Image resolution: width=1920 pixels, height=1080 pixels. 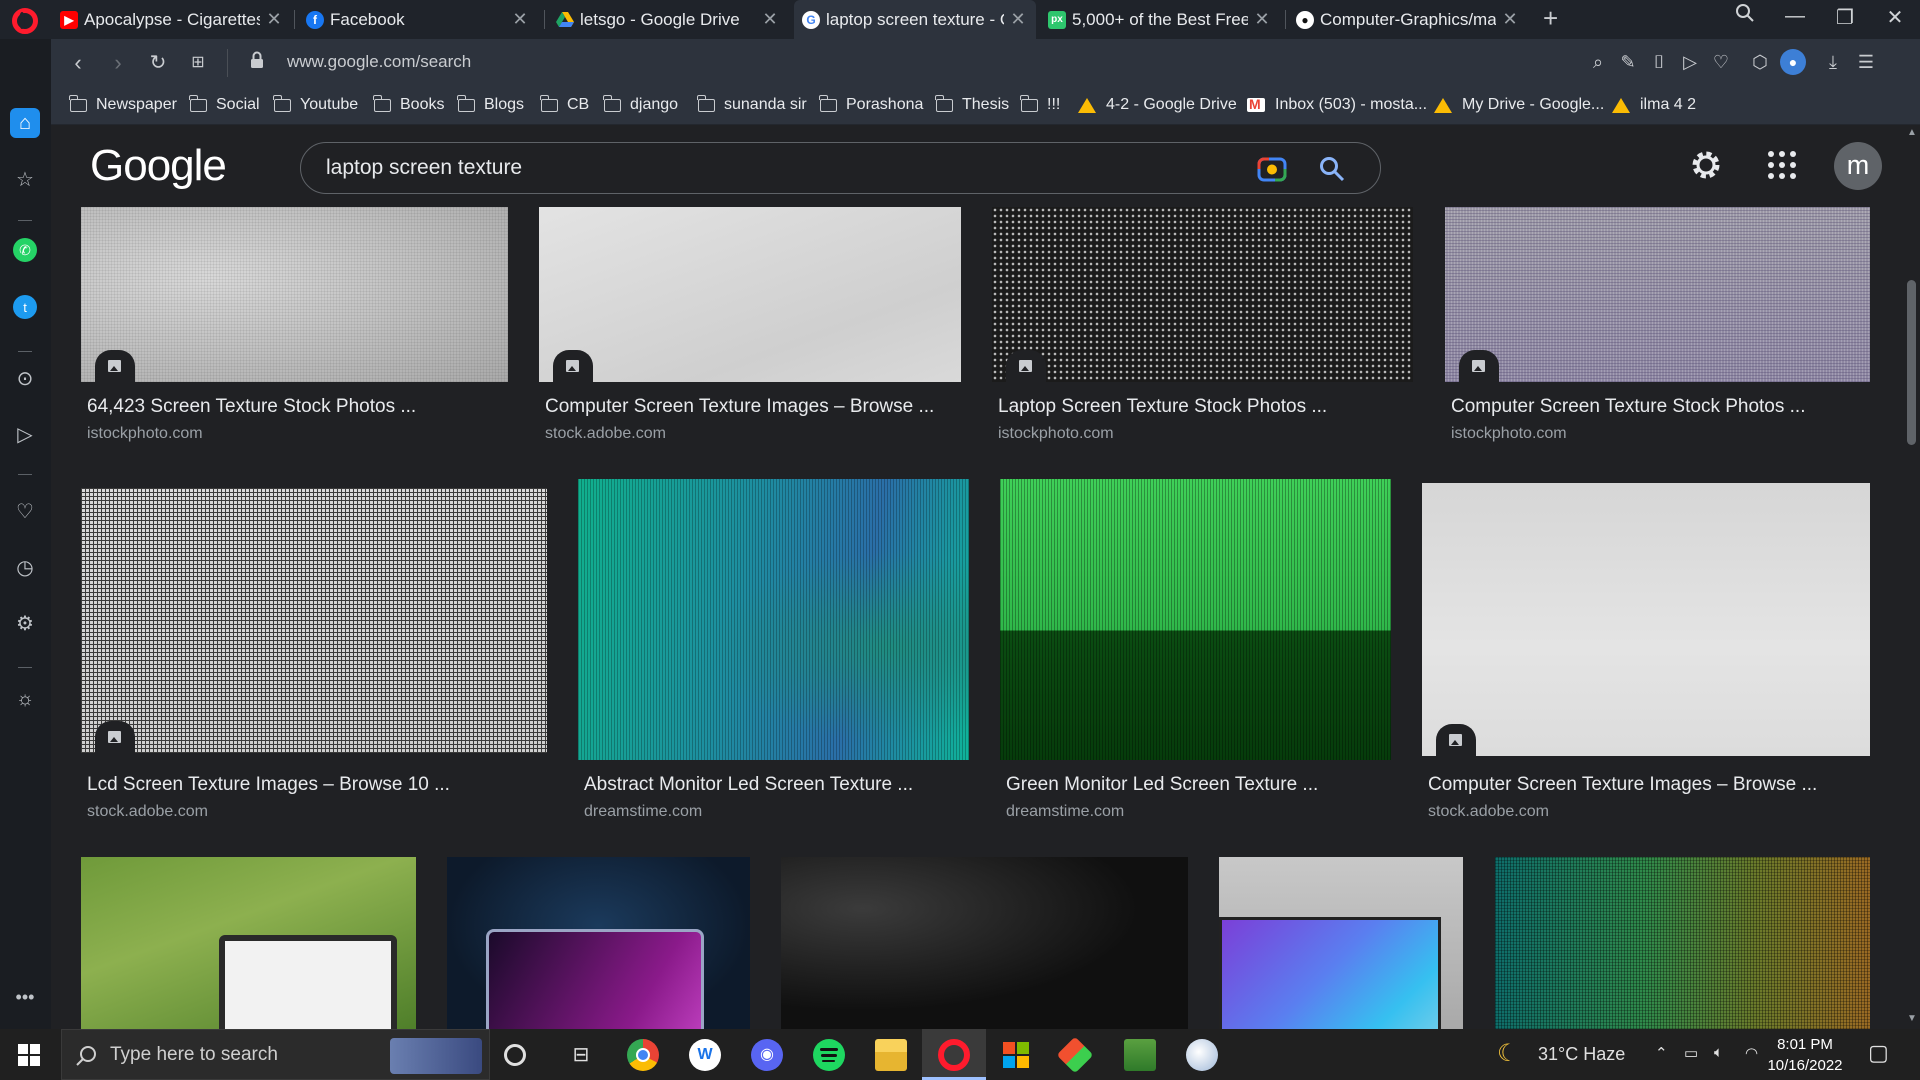 What do you see at coordinates (25, 250) in the screenshot?
I see `whatsapp-icon: ✆` at bounding box center [25, 250].